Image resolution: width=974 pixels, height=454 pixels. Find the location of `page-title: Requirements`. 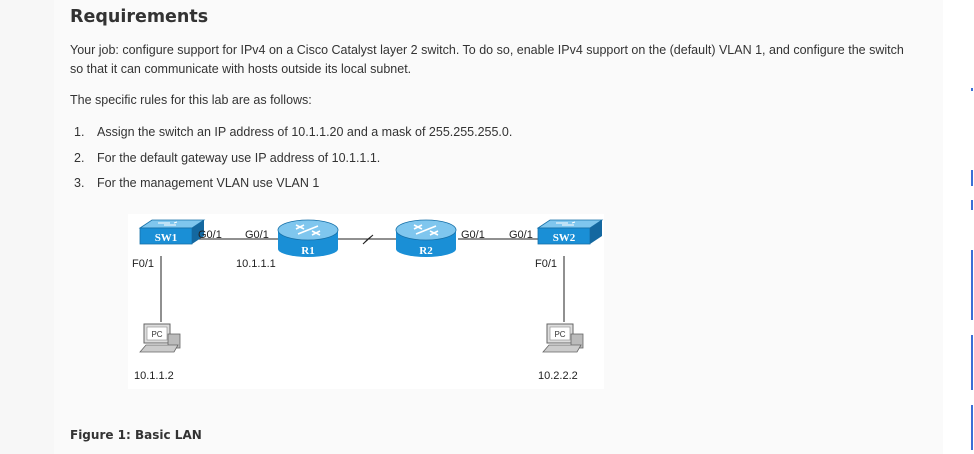

page-title: Requirements is located at coordinates (139, 17).